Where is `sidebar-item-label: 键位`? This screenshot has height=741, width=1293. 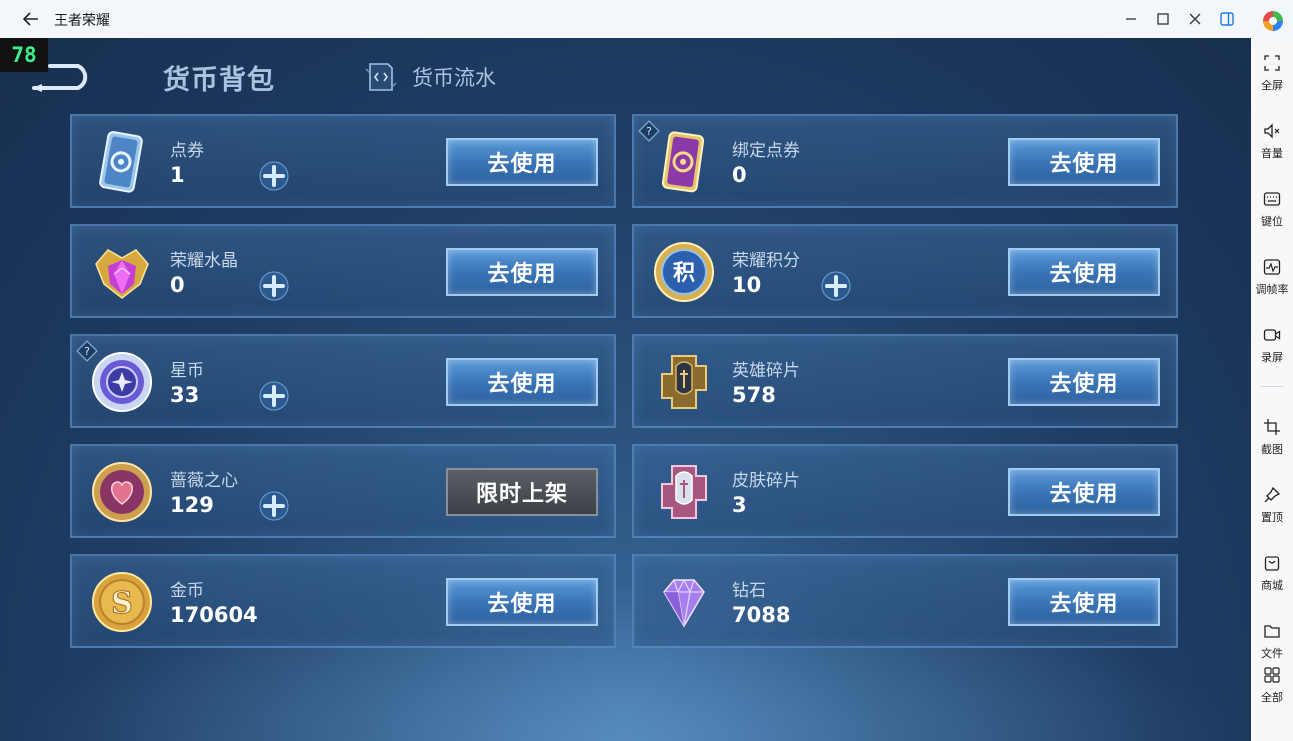 sidebar-item-label: 键位 is located at coordinates (1272, 221).